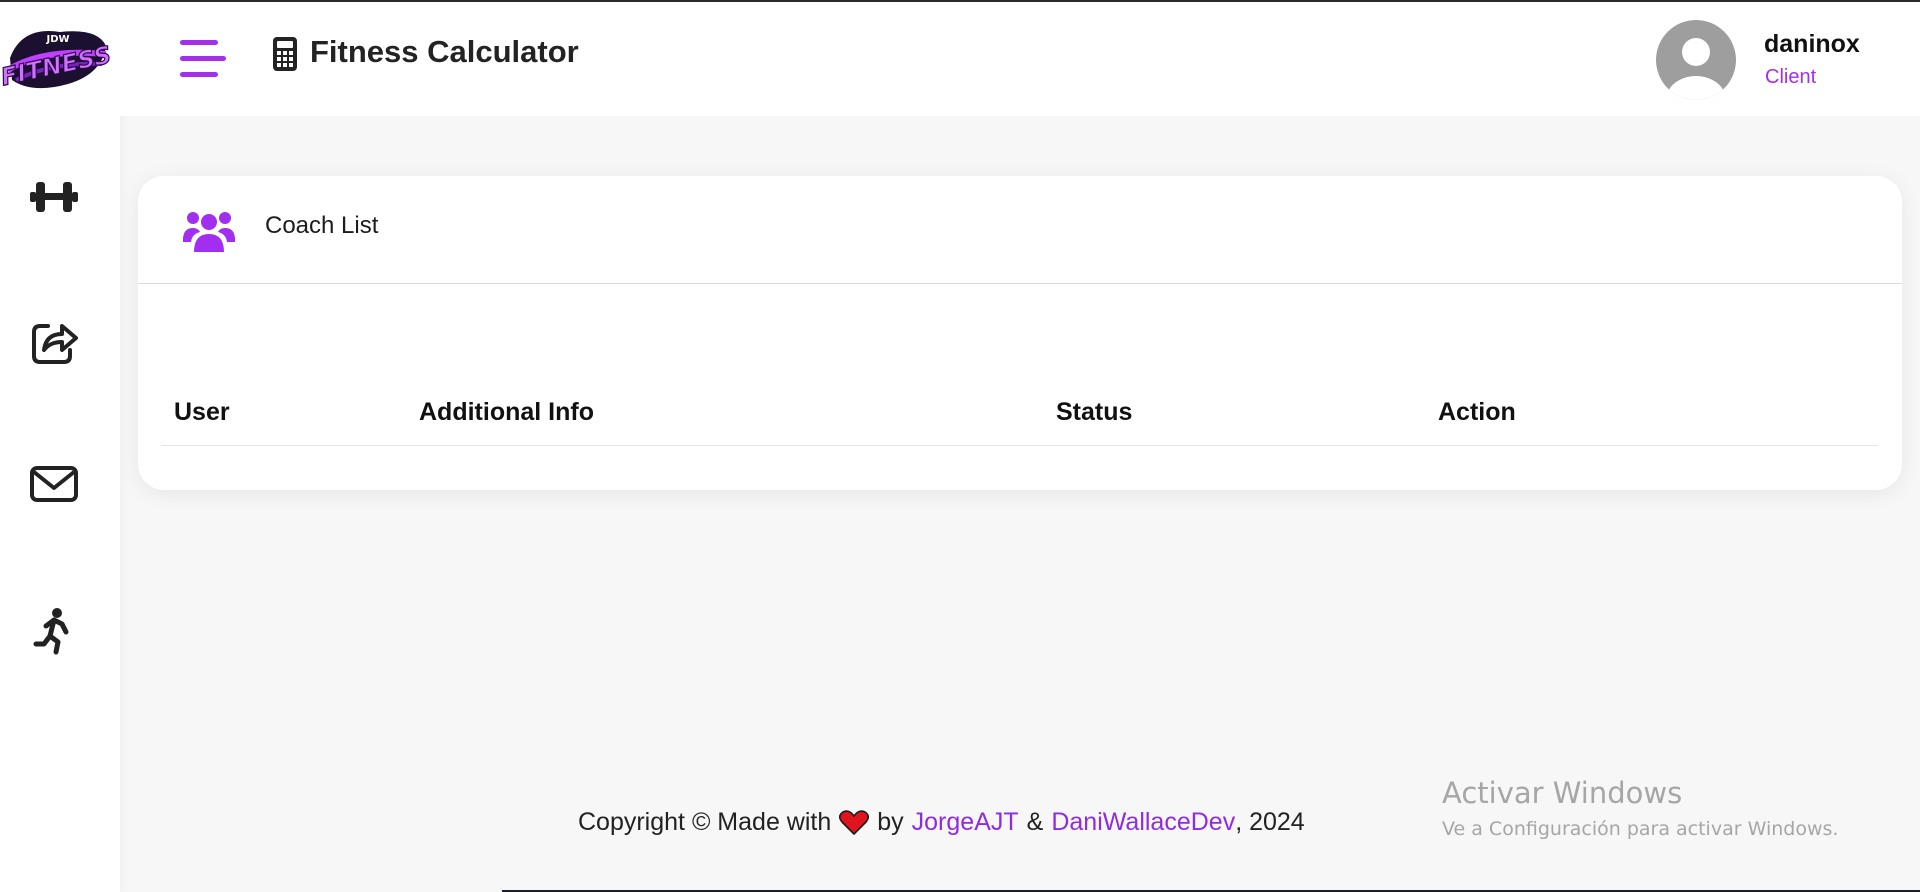 This screenshot has width=1920, height=892. What do you see at coordinates (202, 412) in the screenshot?
I see `column-header-user: User` at bounding box center [202, 412].